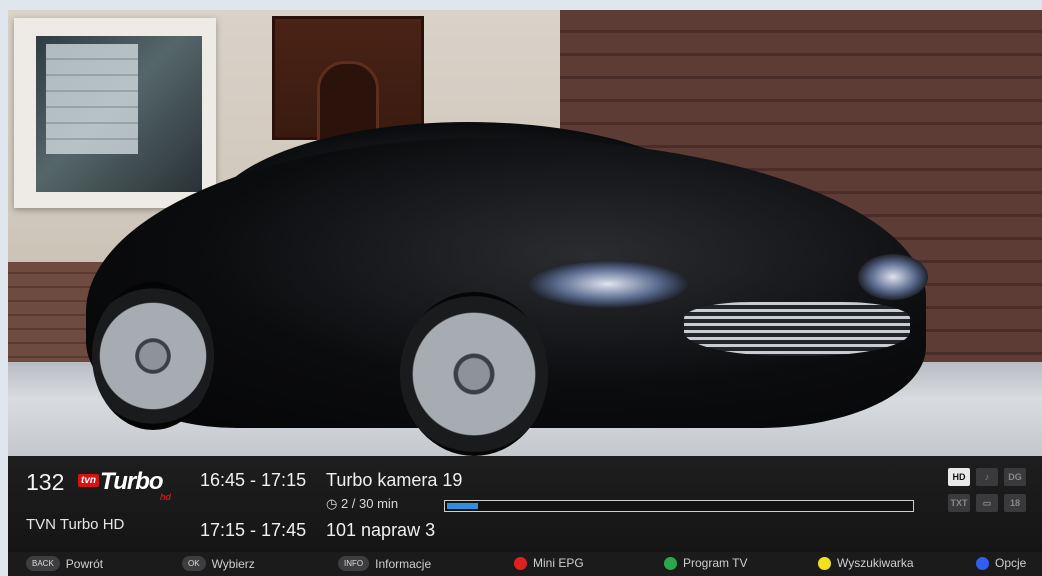 This screenshot has width=1042, height=576. I want to click on ok-key-icon: OK, so click(194, 563).